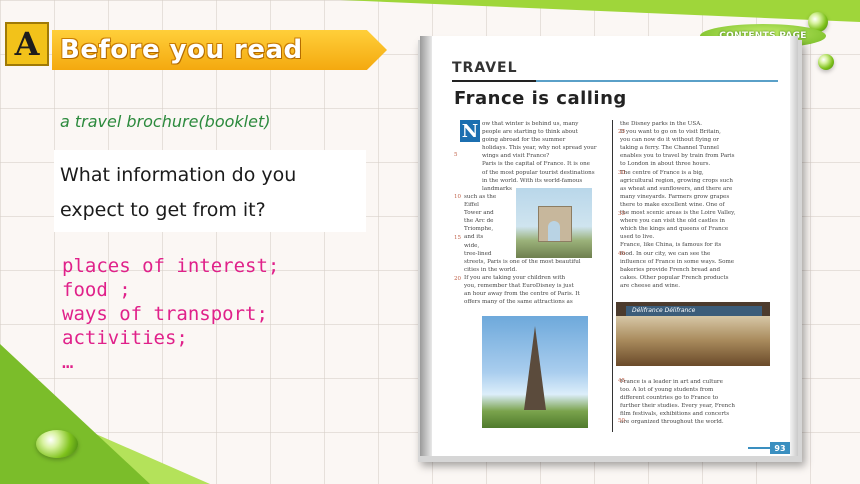 This screenshot has width=860, height=484. What do you see at coordinates (674, 229) in the screenshot?
I see `article-line: which the kings and queens of France` at bounding box center [674, 229].